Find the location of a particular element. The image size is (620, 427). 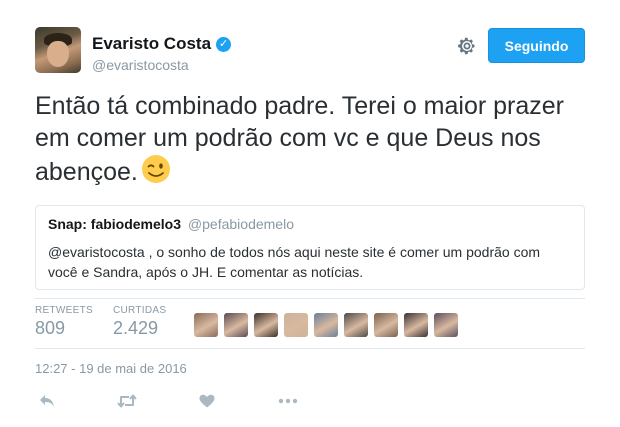

retweet-icon is located at coordinates (127, 401).